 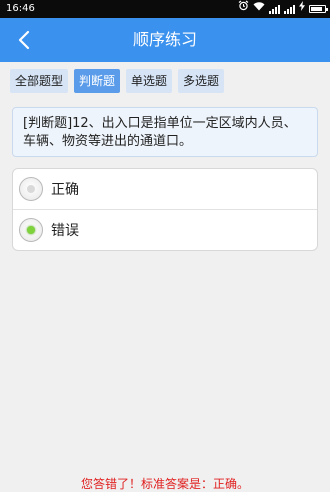 What do you see at coordinates (165, 189) in the screenshot?
I see `option-true: 正确` at bounding box center [165, 189].